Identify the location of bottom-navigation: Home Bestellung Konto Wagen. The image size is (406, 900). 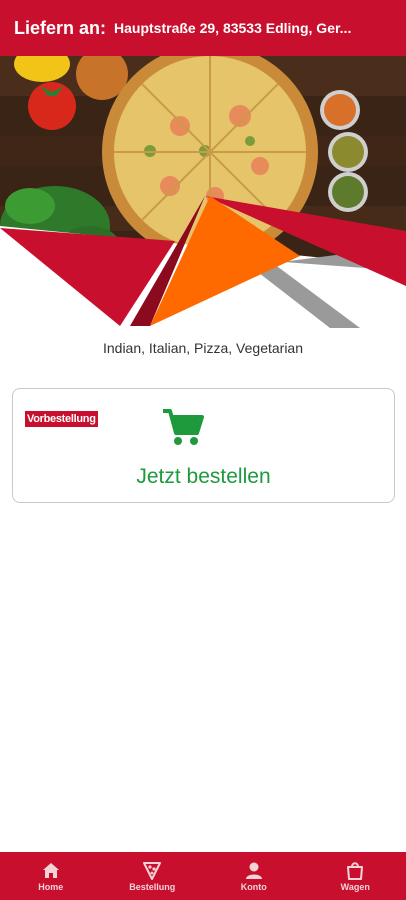
(203, 876).